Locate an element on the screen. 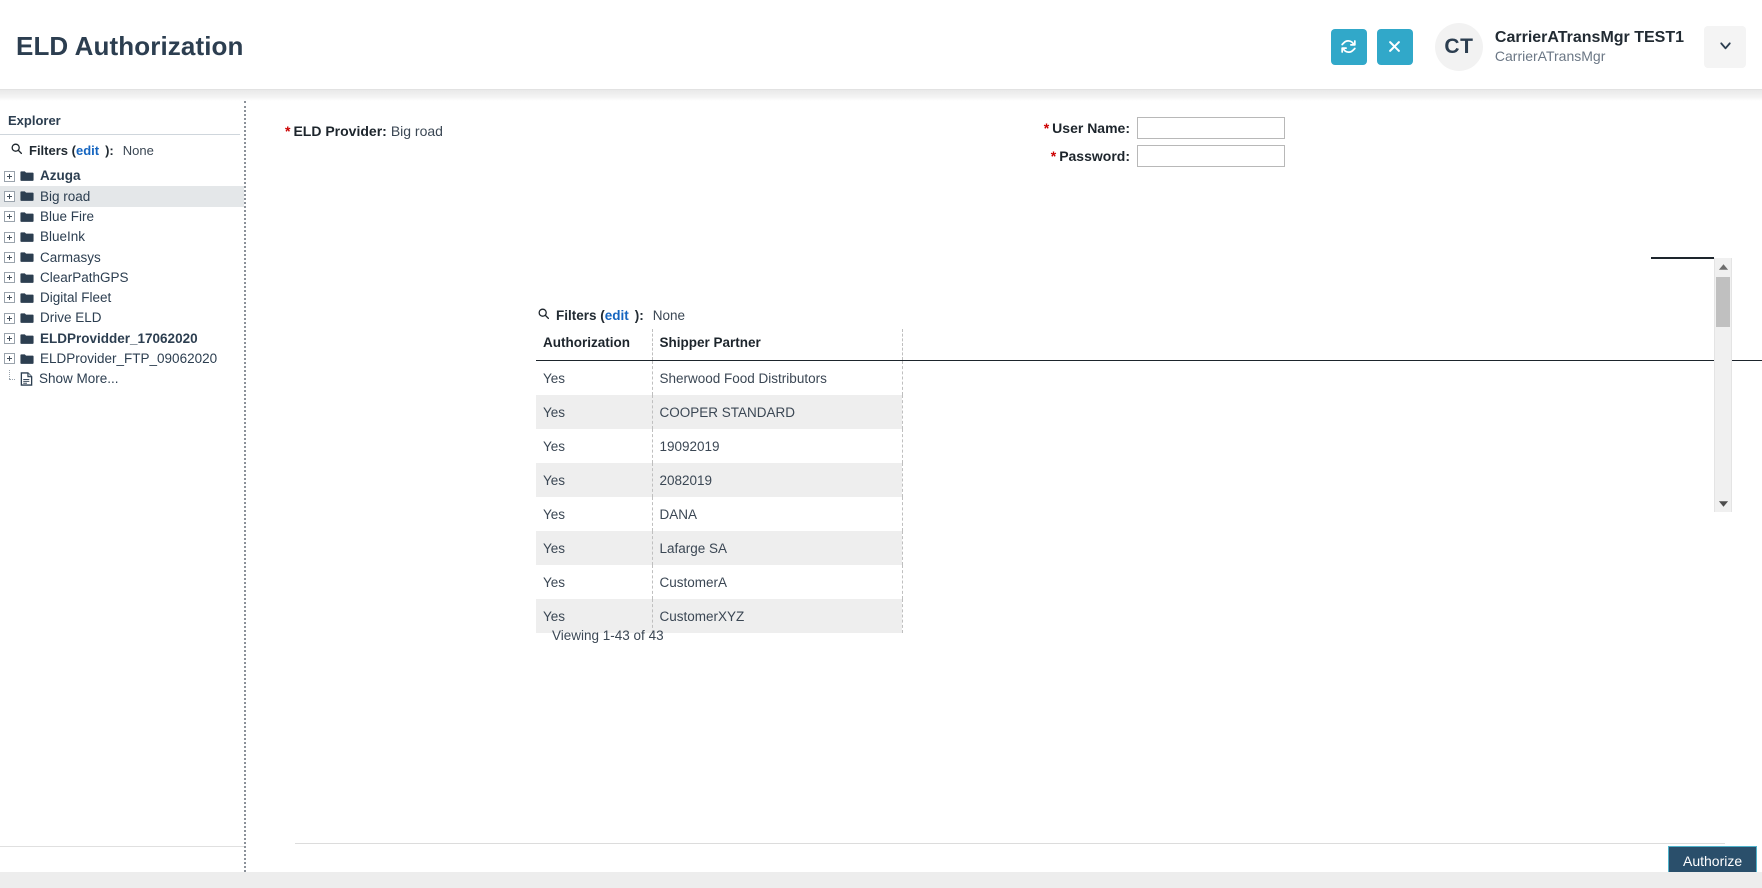 This screenshot has width=1762, height=888. tree-item-eldprovidder-17062020: ELDProvidder_17062020 is located at coordinates (122, 338).